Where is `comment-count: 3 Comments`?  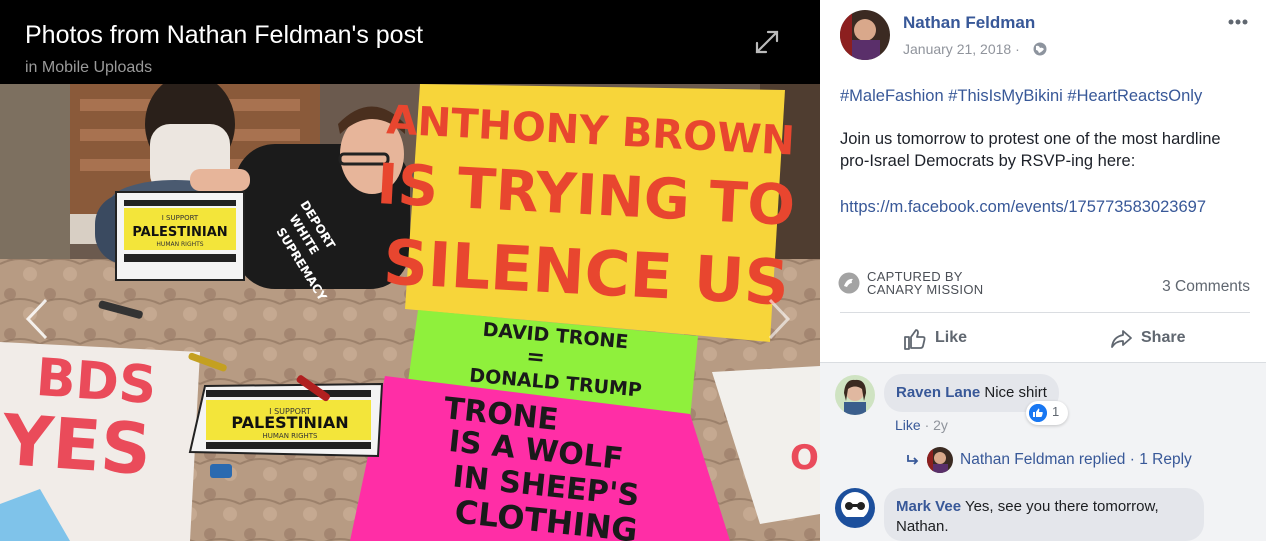
comment-count: 3 Comments is located at coordinates (1206, 287).